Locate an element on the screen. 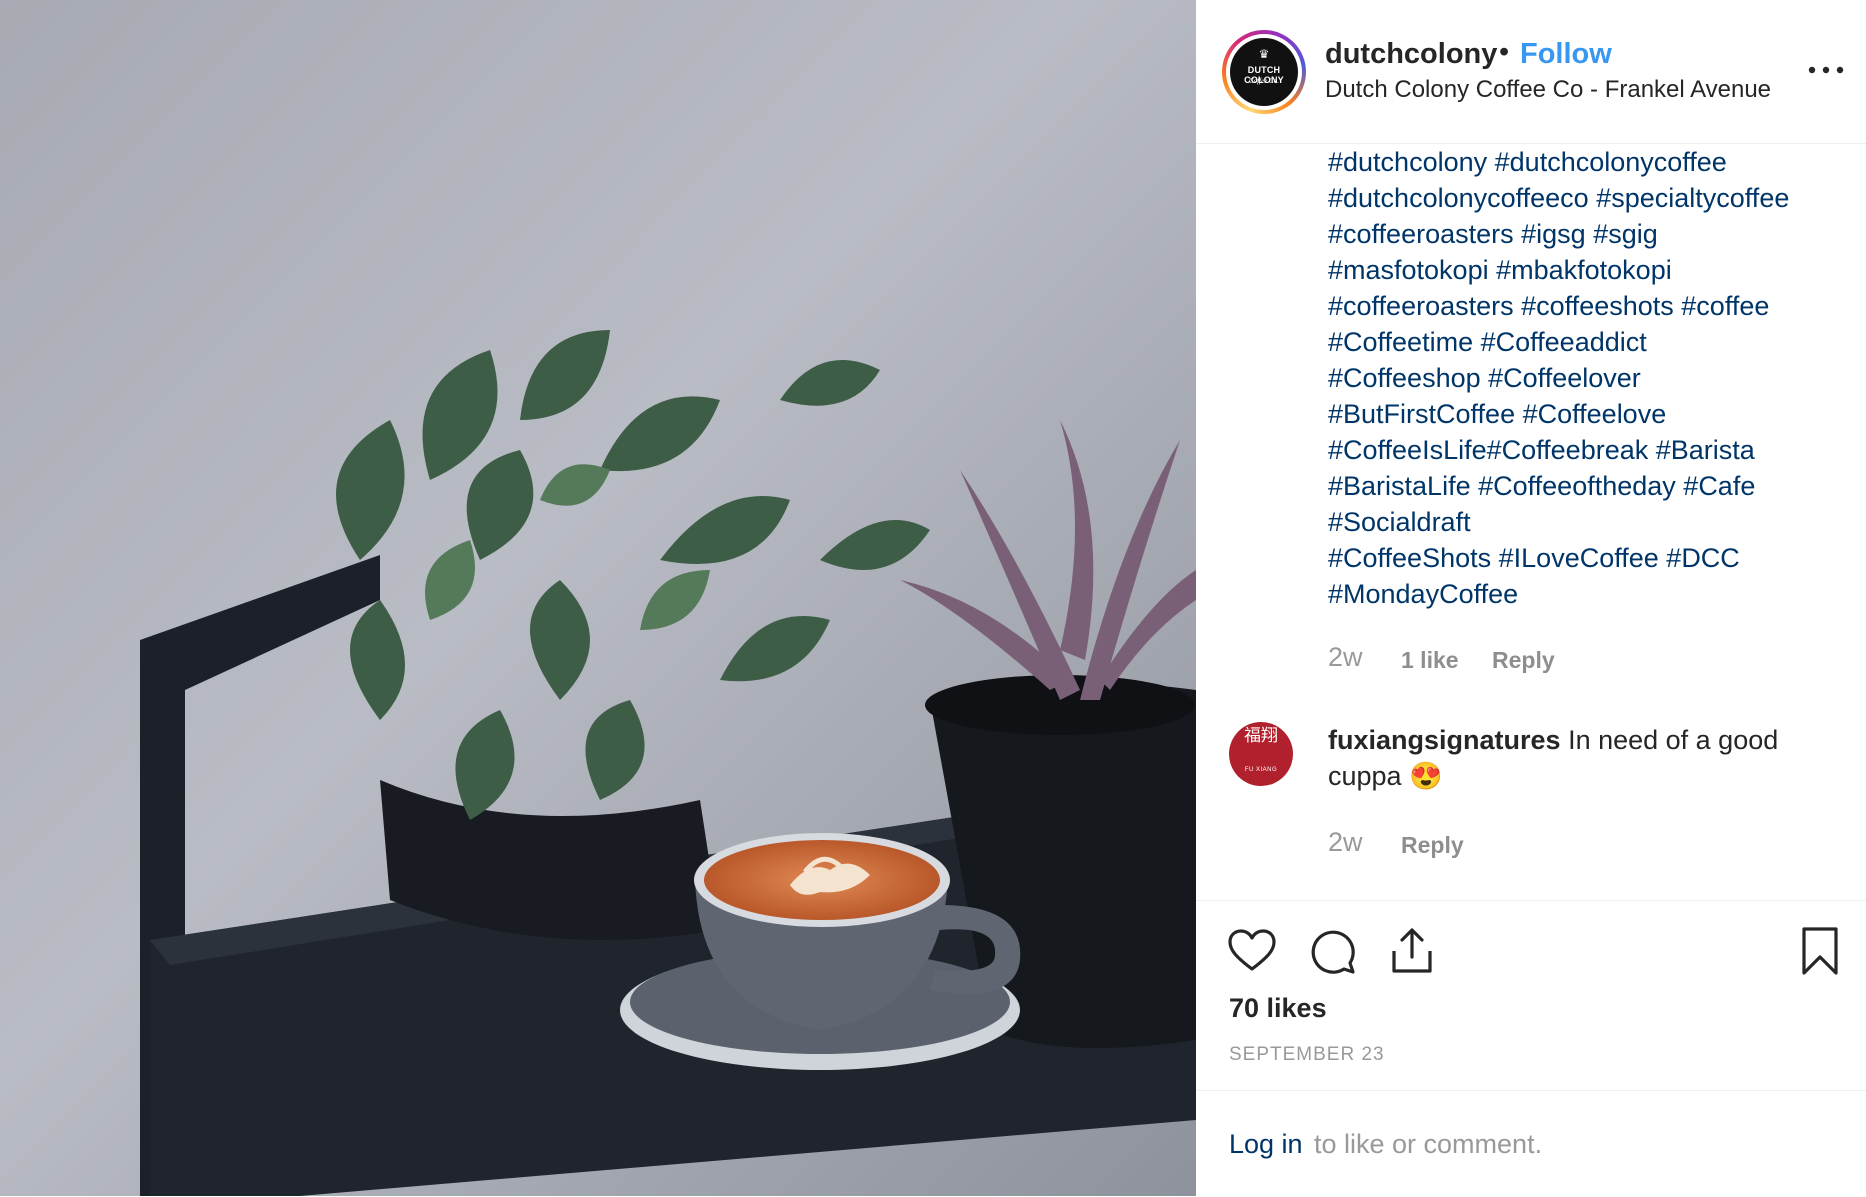  follow-button: Follow is located at coordinates (1566, 54).